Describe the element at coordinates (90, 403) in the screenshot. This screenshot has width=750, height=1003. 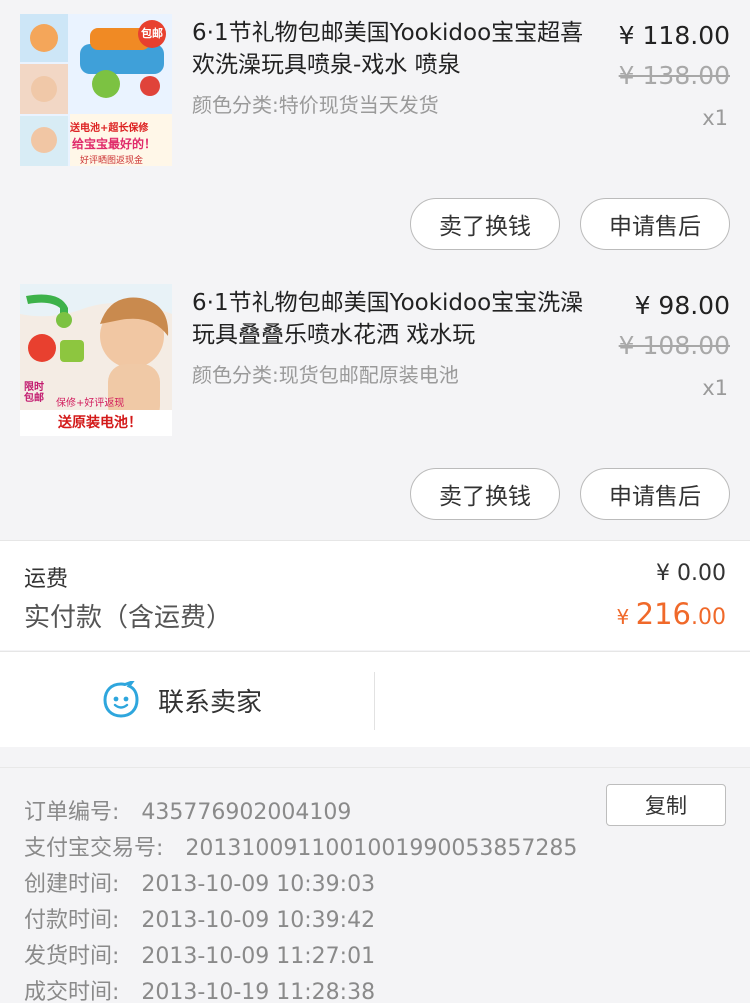
I see `thumb-caption: 保修+好评返现` at that location.